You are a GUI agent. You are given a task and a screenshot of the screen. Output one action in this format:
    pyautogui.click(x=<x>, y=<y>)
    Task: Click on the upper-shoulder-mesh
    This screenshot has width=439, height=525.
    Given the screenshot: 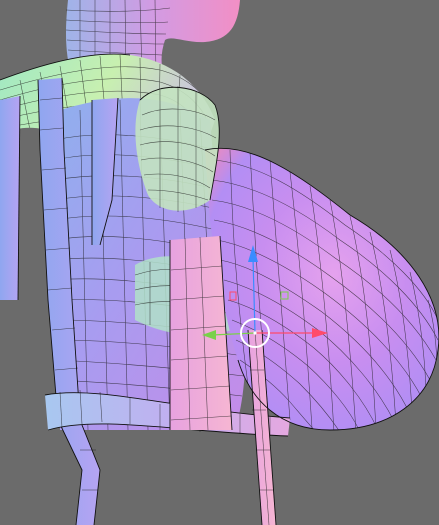 What is the action you would take?
    pyautogui.click(x=177, y=149)
    